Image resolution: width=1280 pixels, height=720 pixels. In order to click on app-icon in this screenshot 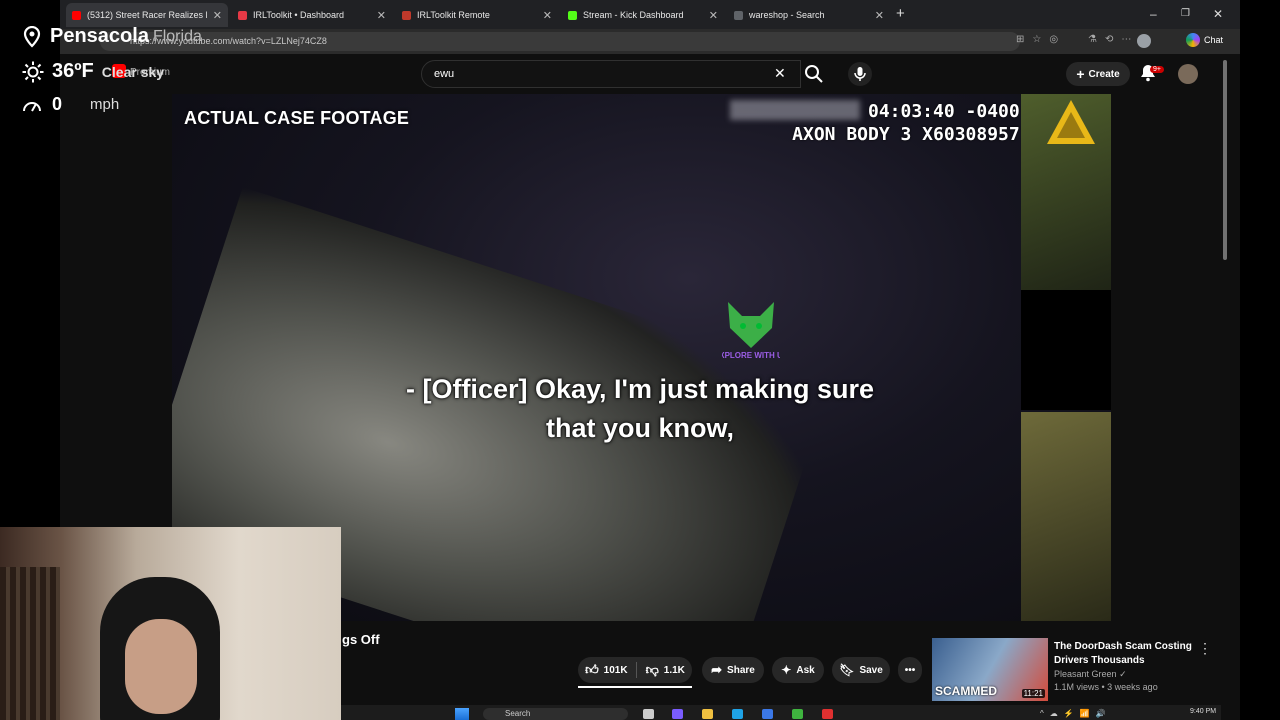, I will do `click(827, 714)`.